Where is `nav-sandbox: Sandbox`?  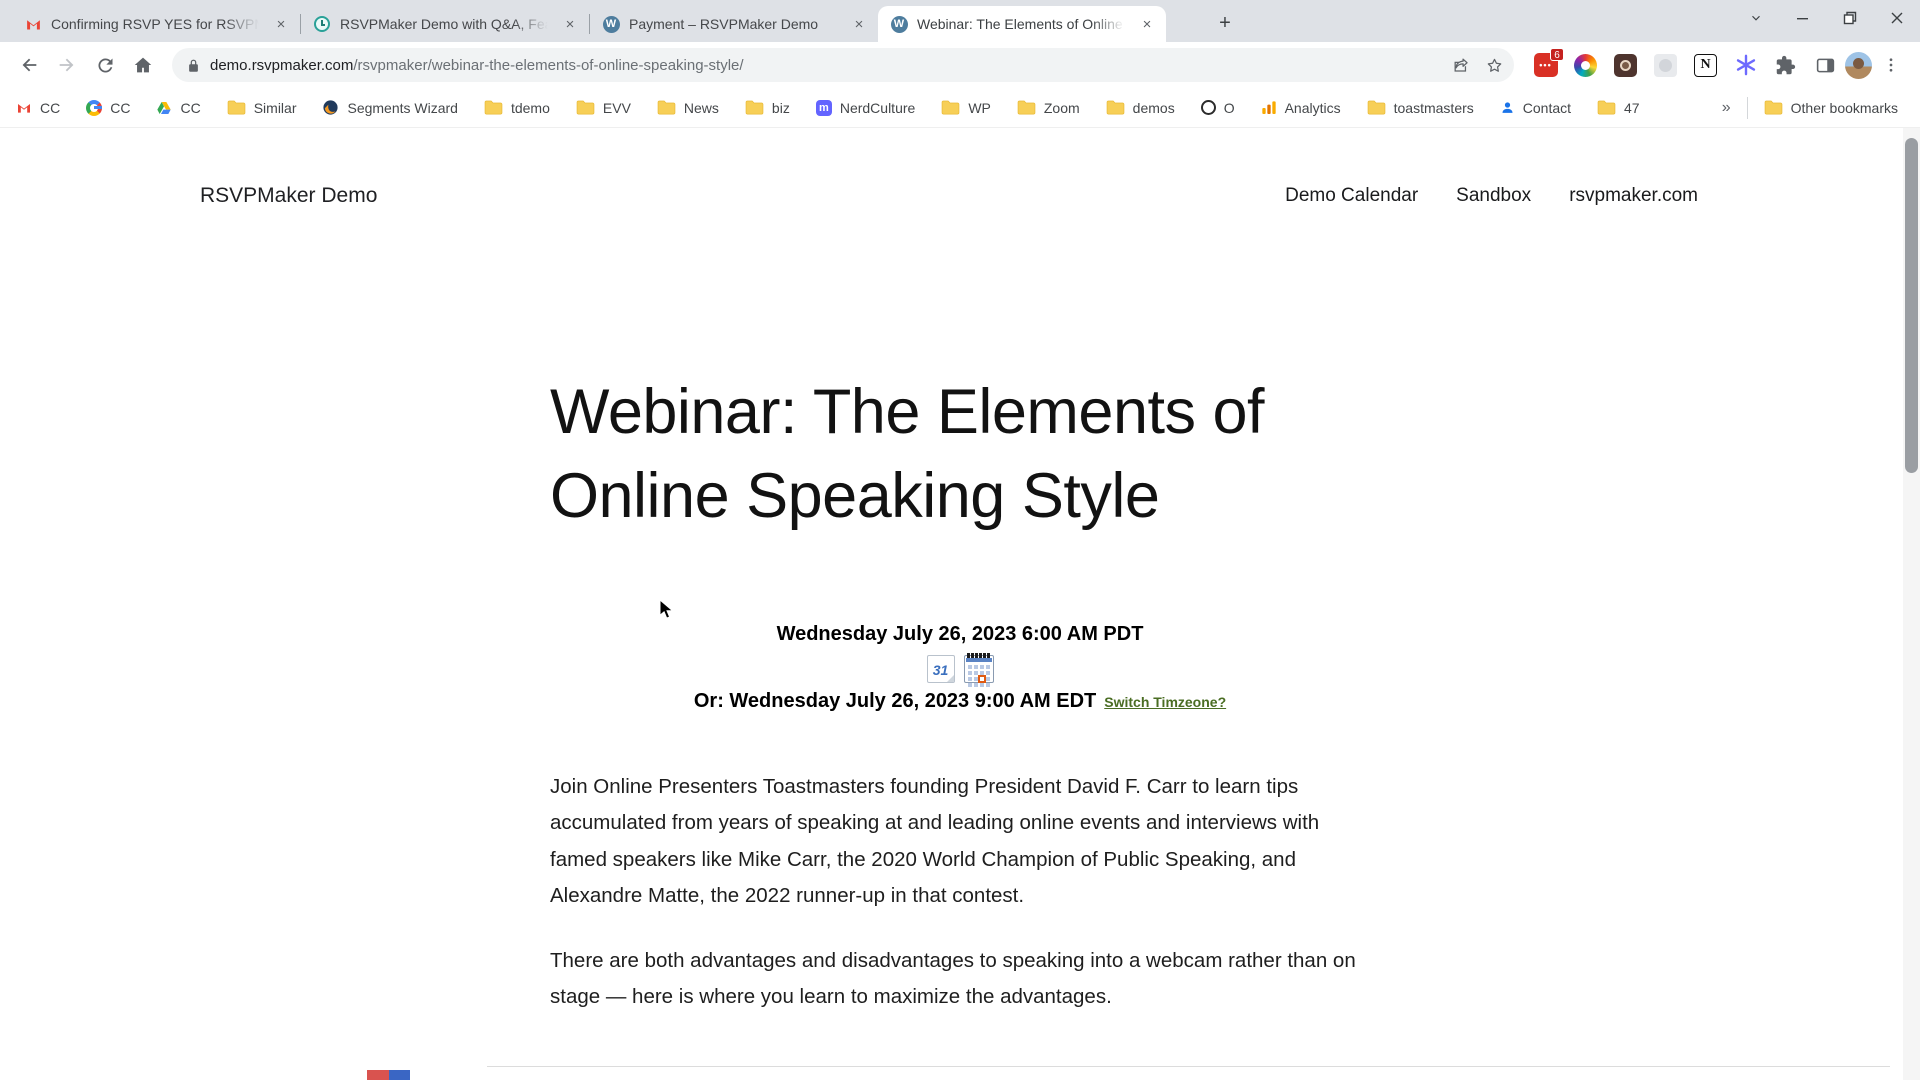 nav-sandbox: Sandbox is located at coordinates (1493, 196).